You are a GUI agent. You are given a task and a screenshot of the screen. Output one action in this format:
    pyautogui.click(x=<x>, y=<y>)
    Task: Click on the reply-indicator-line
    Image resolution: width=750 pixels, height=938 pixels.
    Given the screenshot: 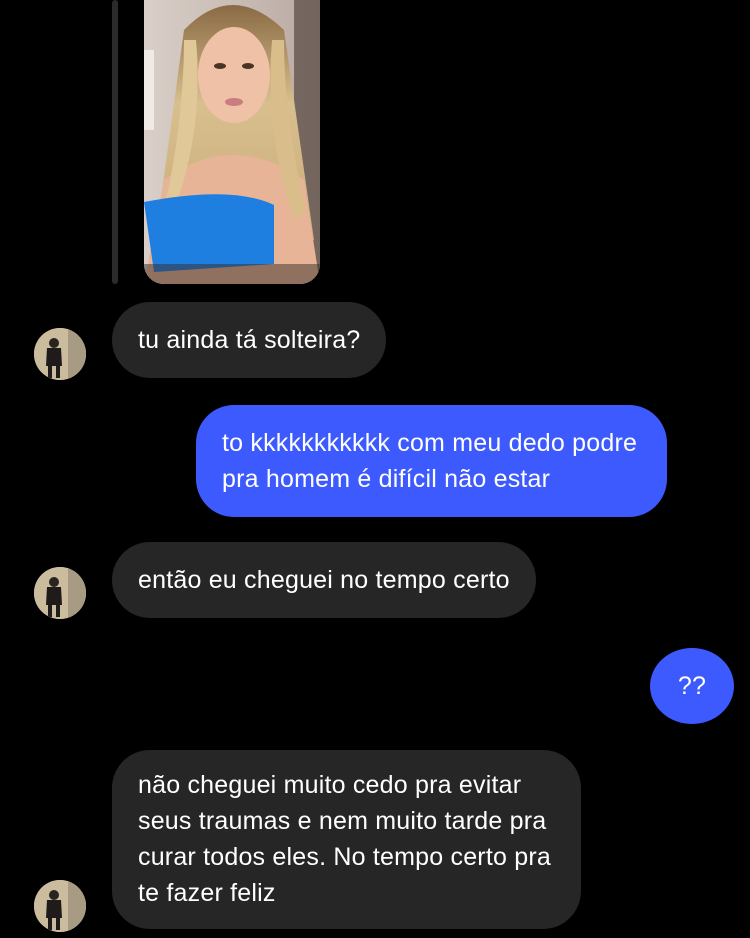 What is the action you would take?
    pyautogui.click(x=115, y=142)
    